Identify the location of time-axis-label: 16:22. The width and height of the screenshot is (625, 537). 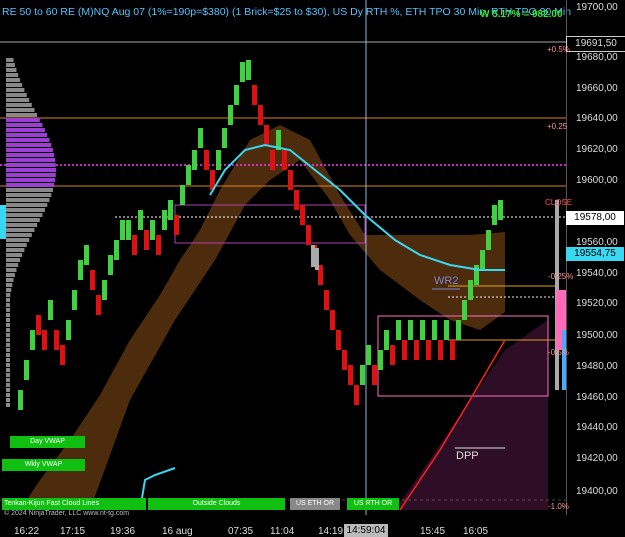
(27, 531).